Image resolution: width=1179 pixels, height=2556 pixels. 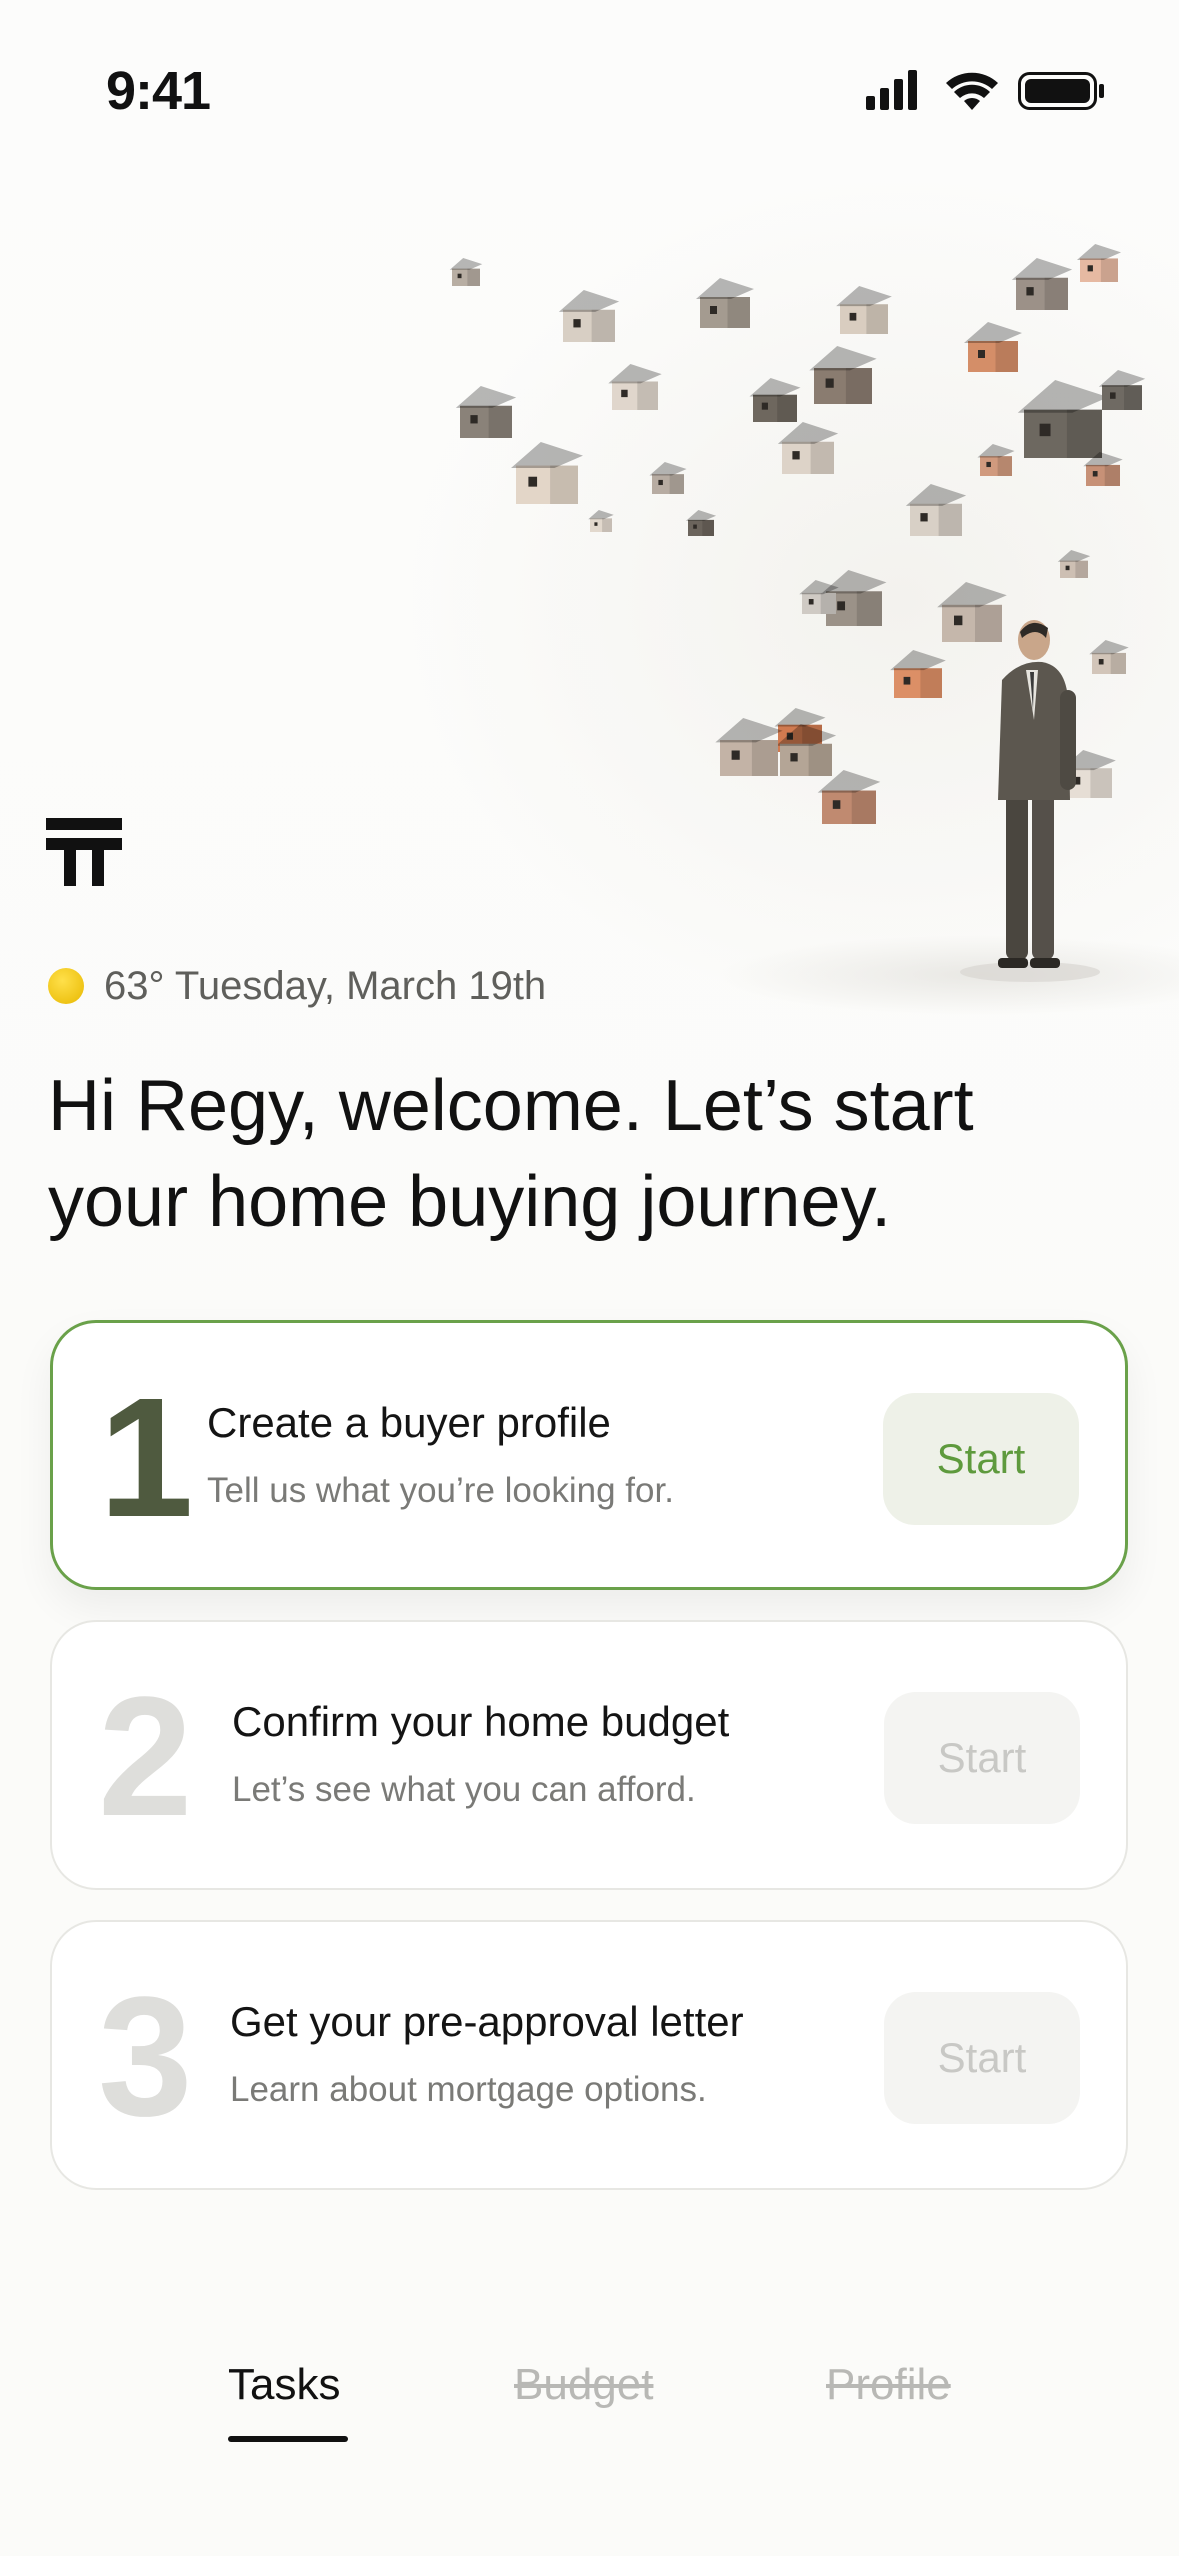 I want to click on status-time: 9:41, so click(x=158, y=91).